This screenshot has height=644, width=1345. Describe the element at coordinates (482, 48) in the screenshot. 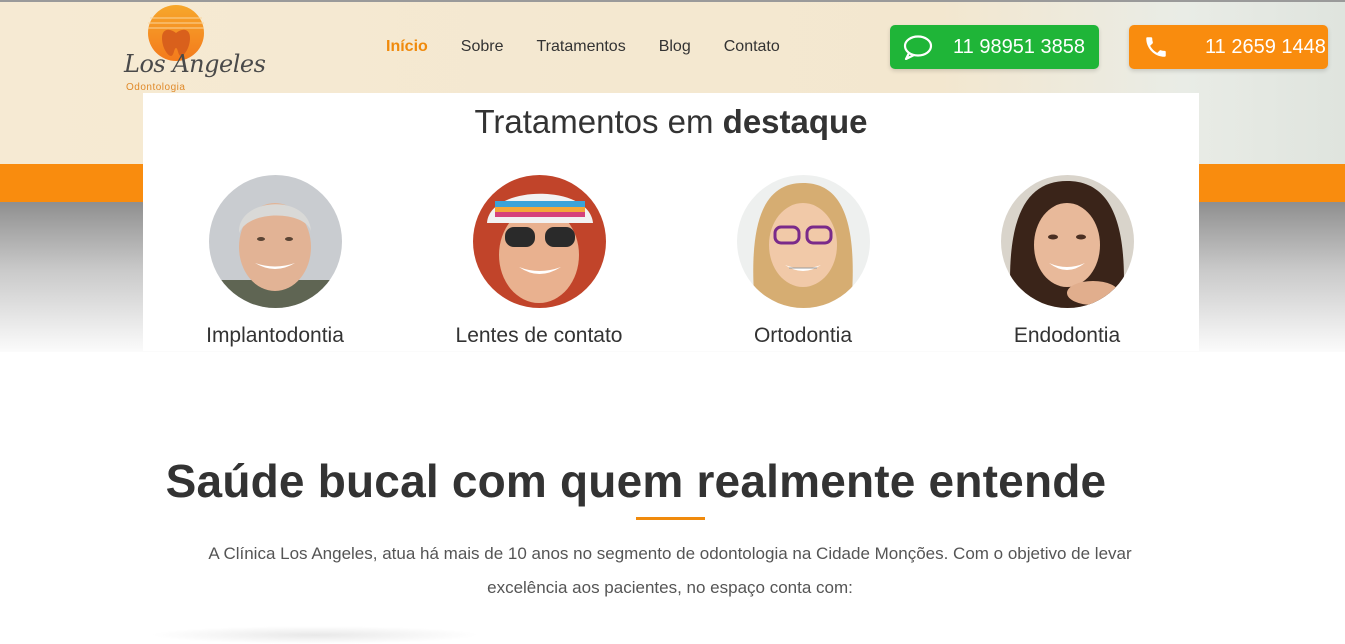

I see `nav-item-sobre: Sobre` at that location.